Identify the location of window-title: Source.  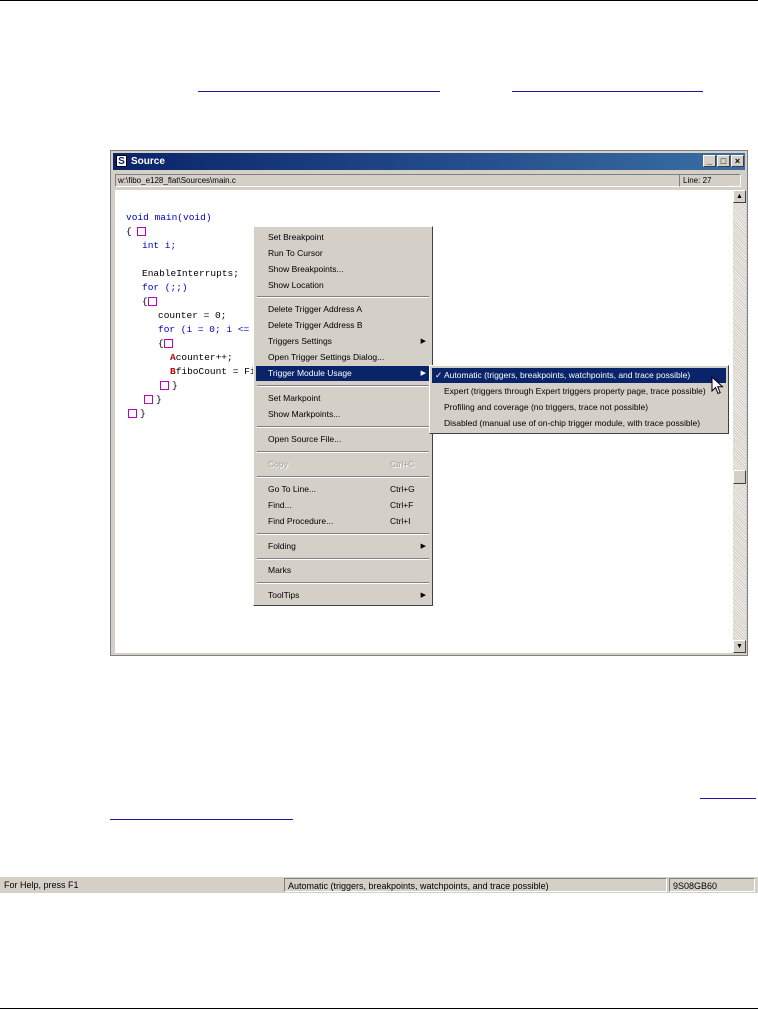
(148, 161).